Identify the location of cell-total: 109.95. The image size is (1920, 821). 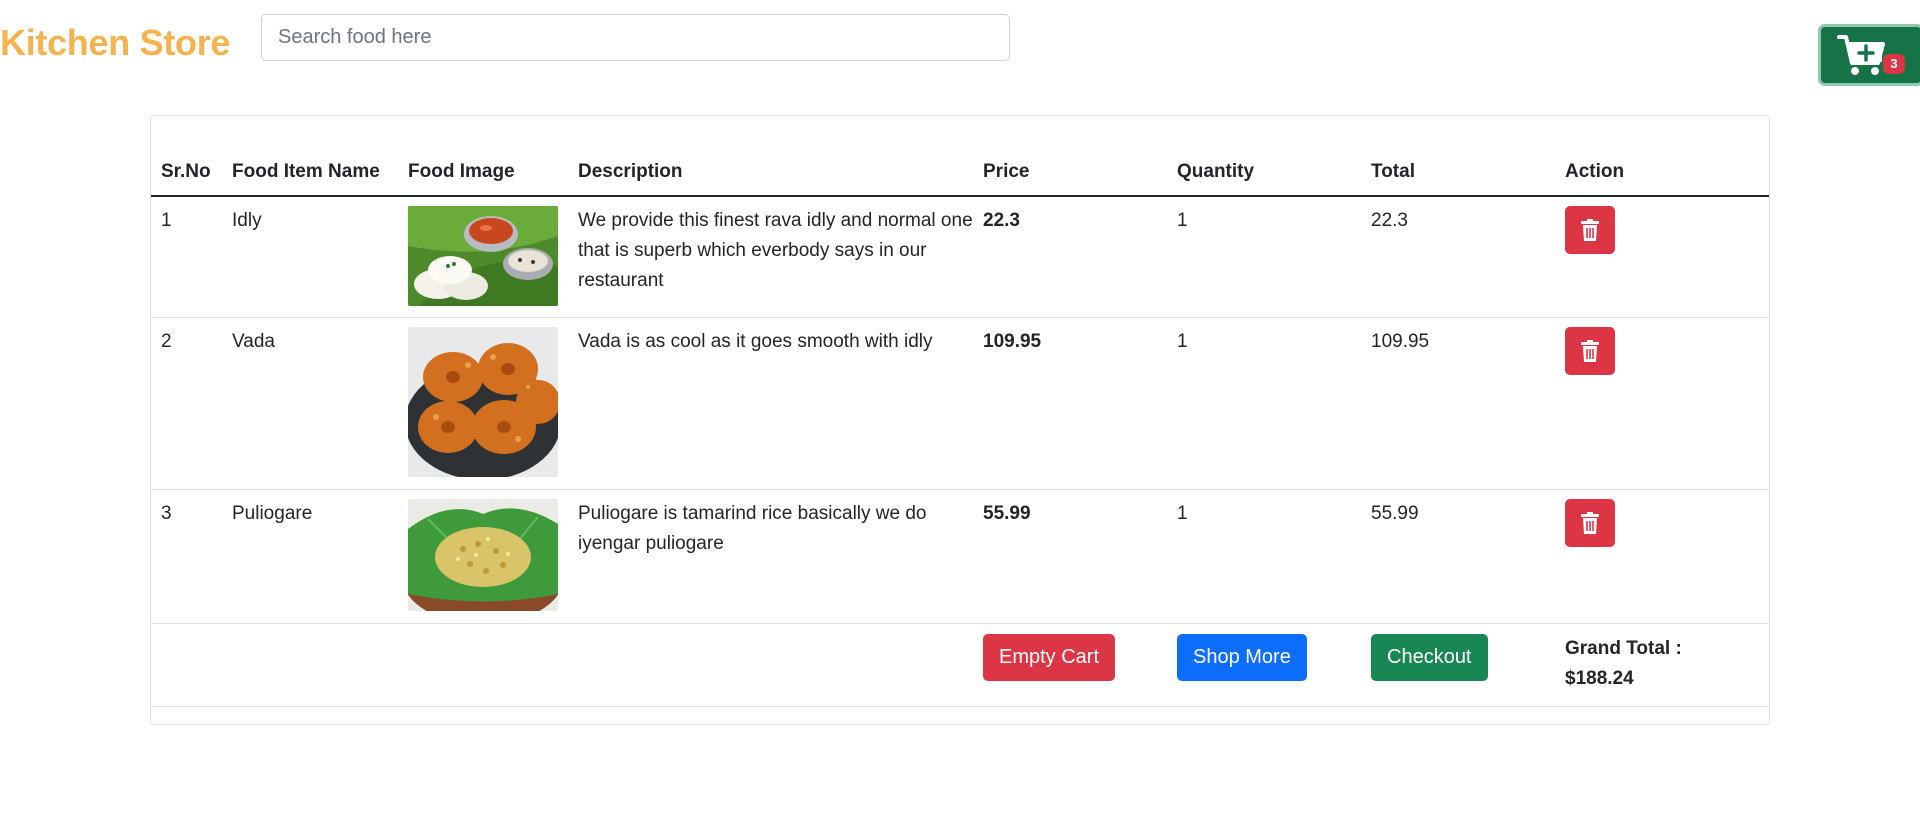
(1458, 403).